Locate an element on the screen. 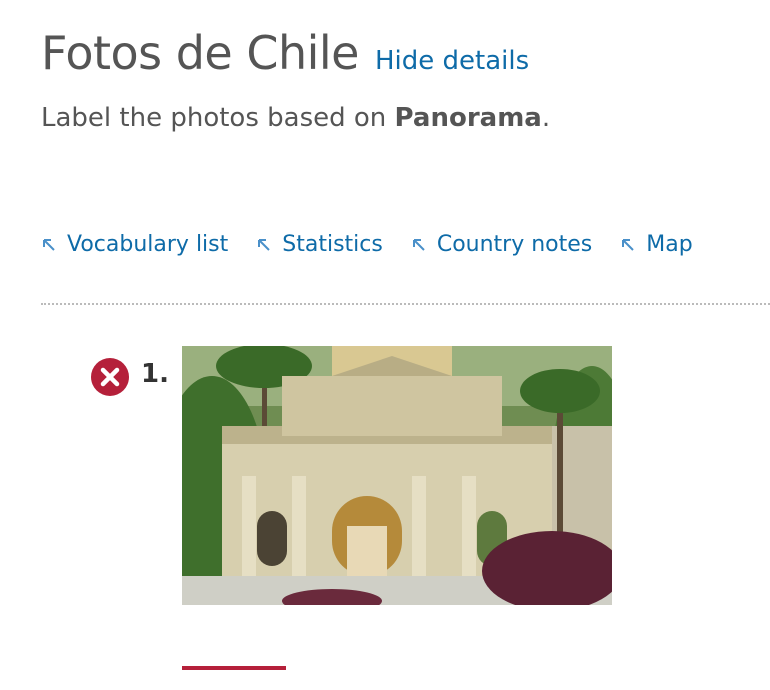 This screenshot has width=770, height=690. vocabulary-list-link: Vocabulary list is located at coordinates (134, 244).